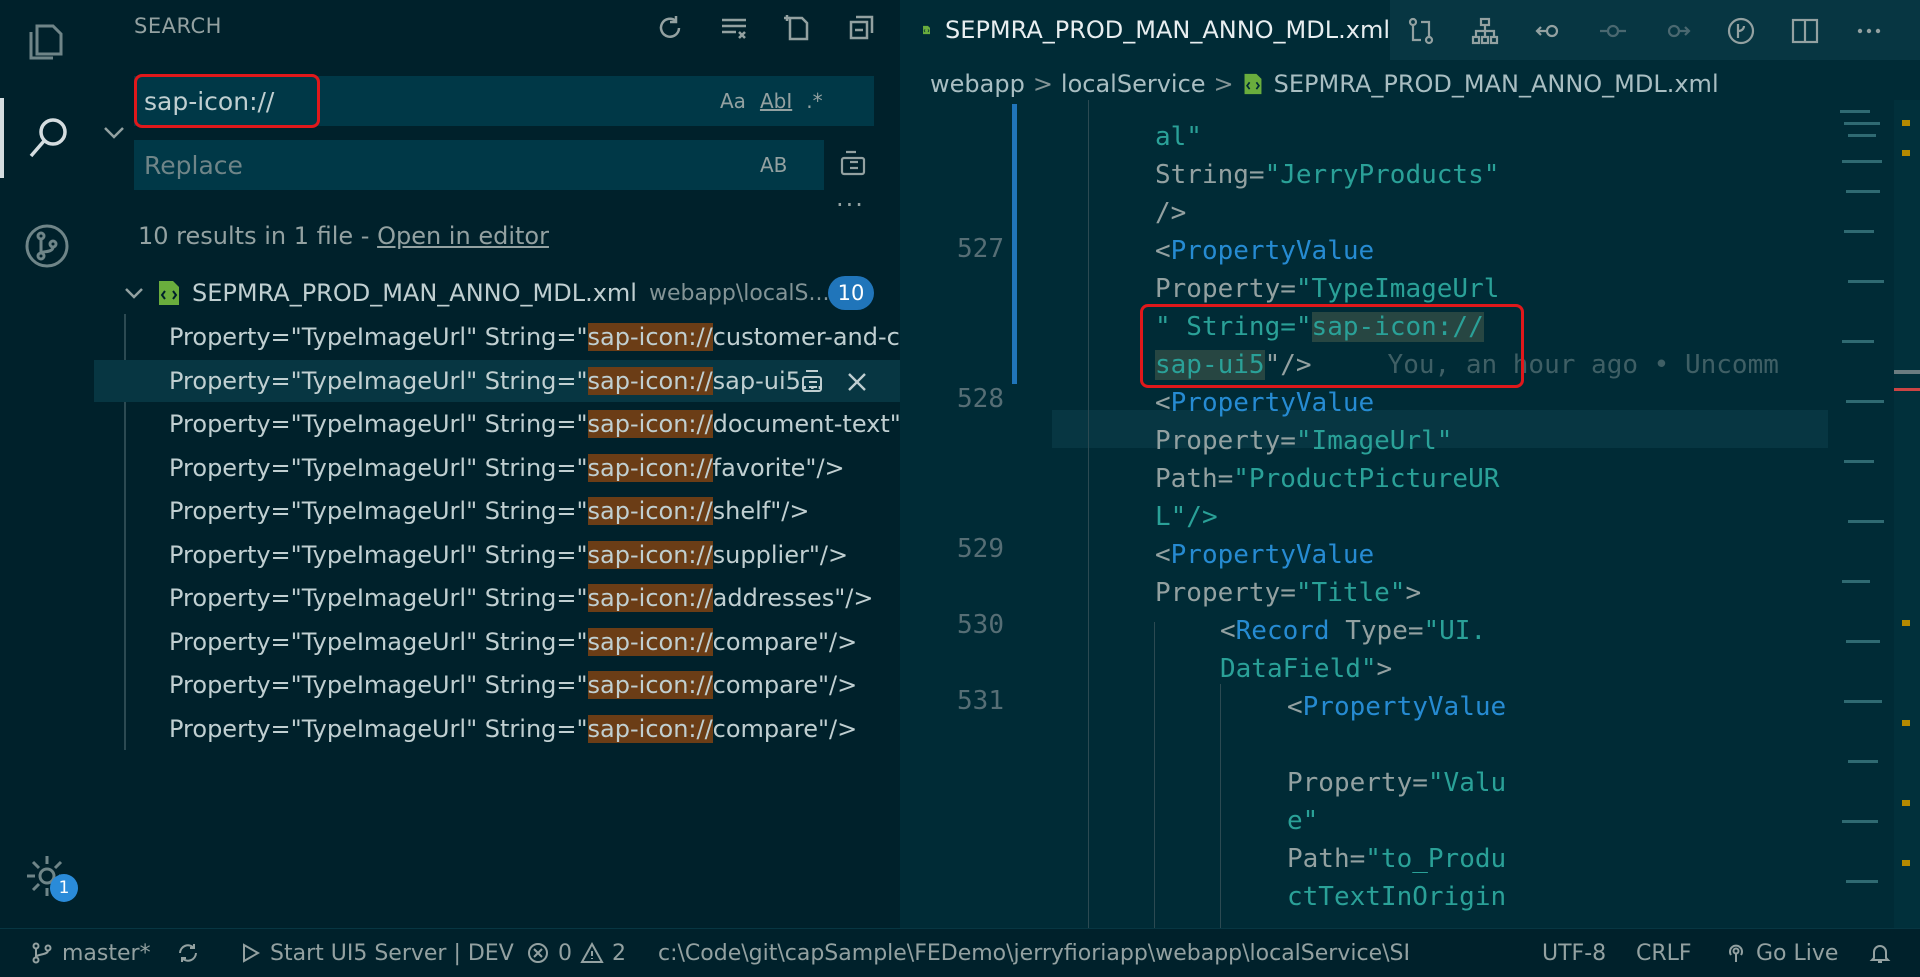  I want to click on git-gutter-marker, so click(1014, 244).